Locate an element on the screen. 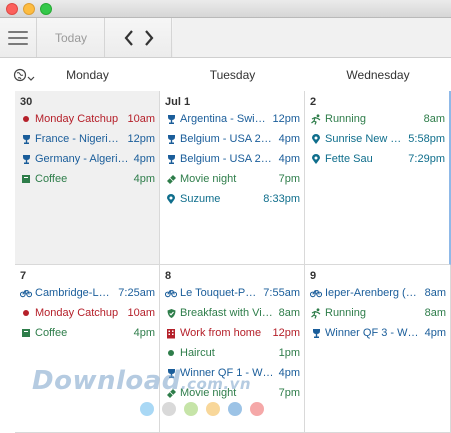 This screenshot has width=451, height=433. calendar-event: Le Touquet-Pari... 7:55am is located at coordinates (232, 293).